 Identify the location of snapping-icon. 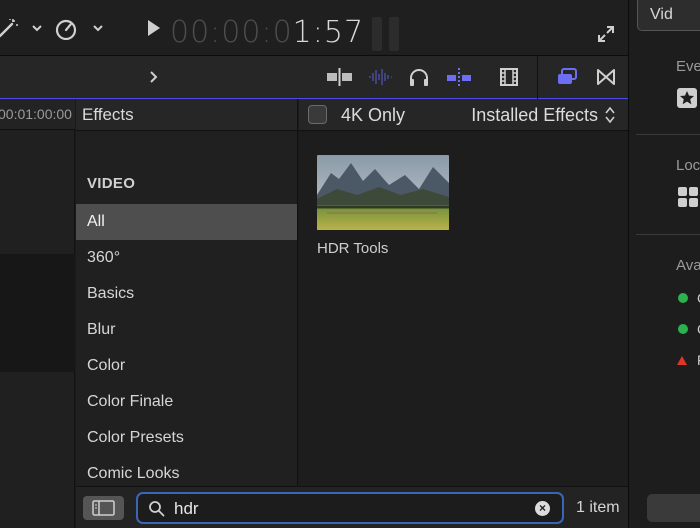
(459, 81).